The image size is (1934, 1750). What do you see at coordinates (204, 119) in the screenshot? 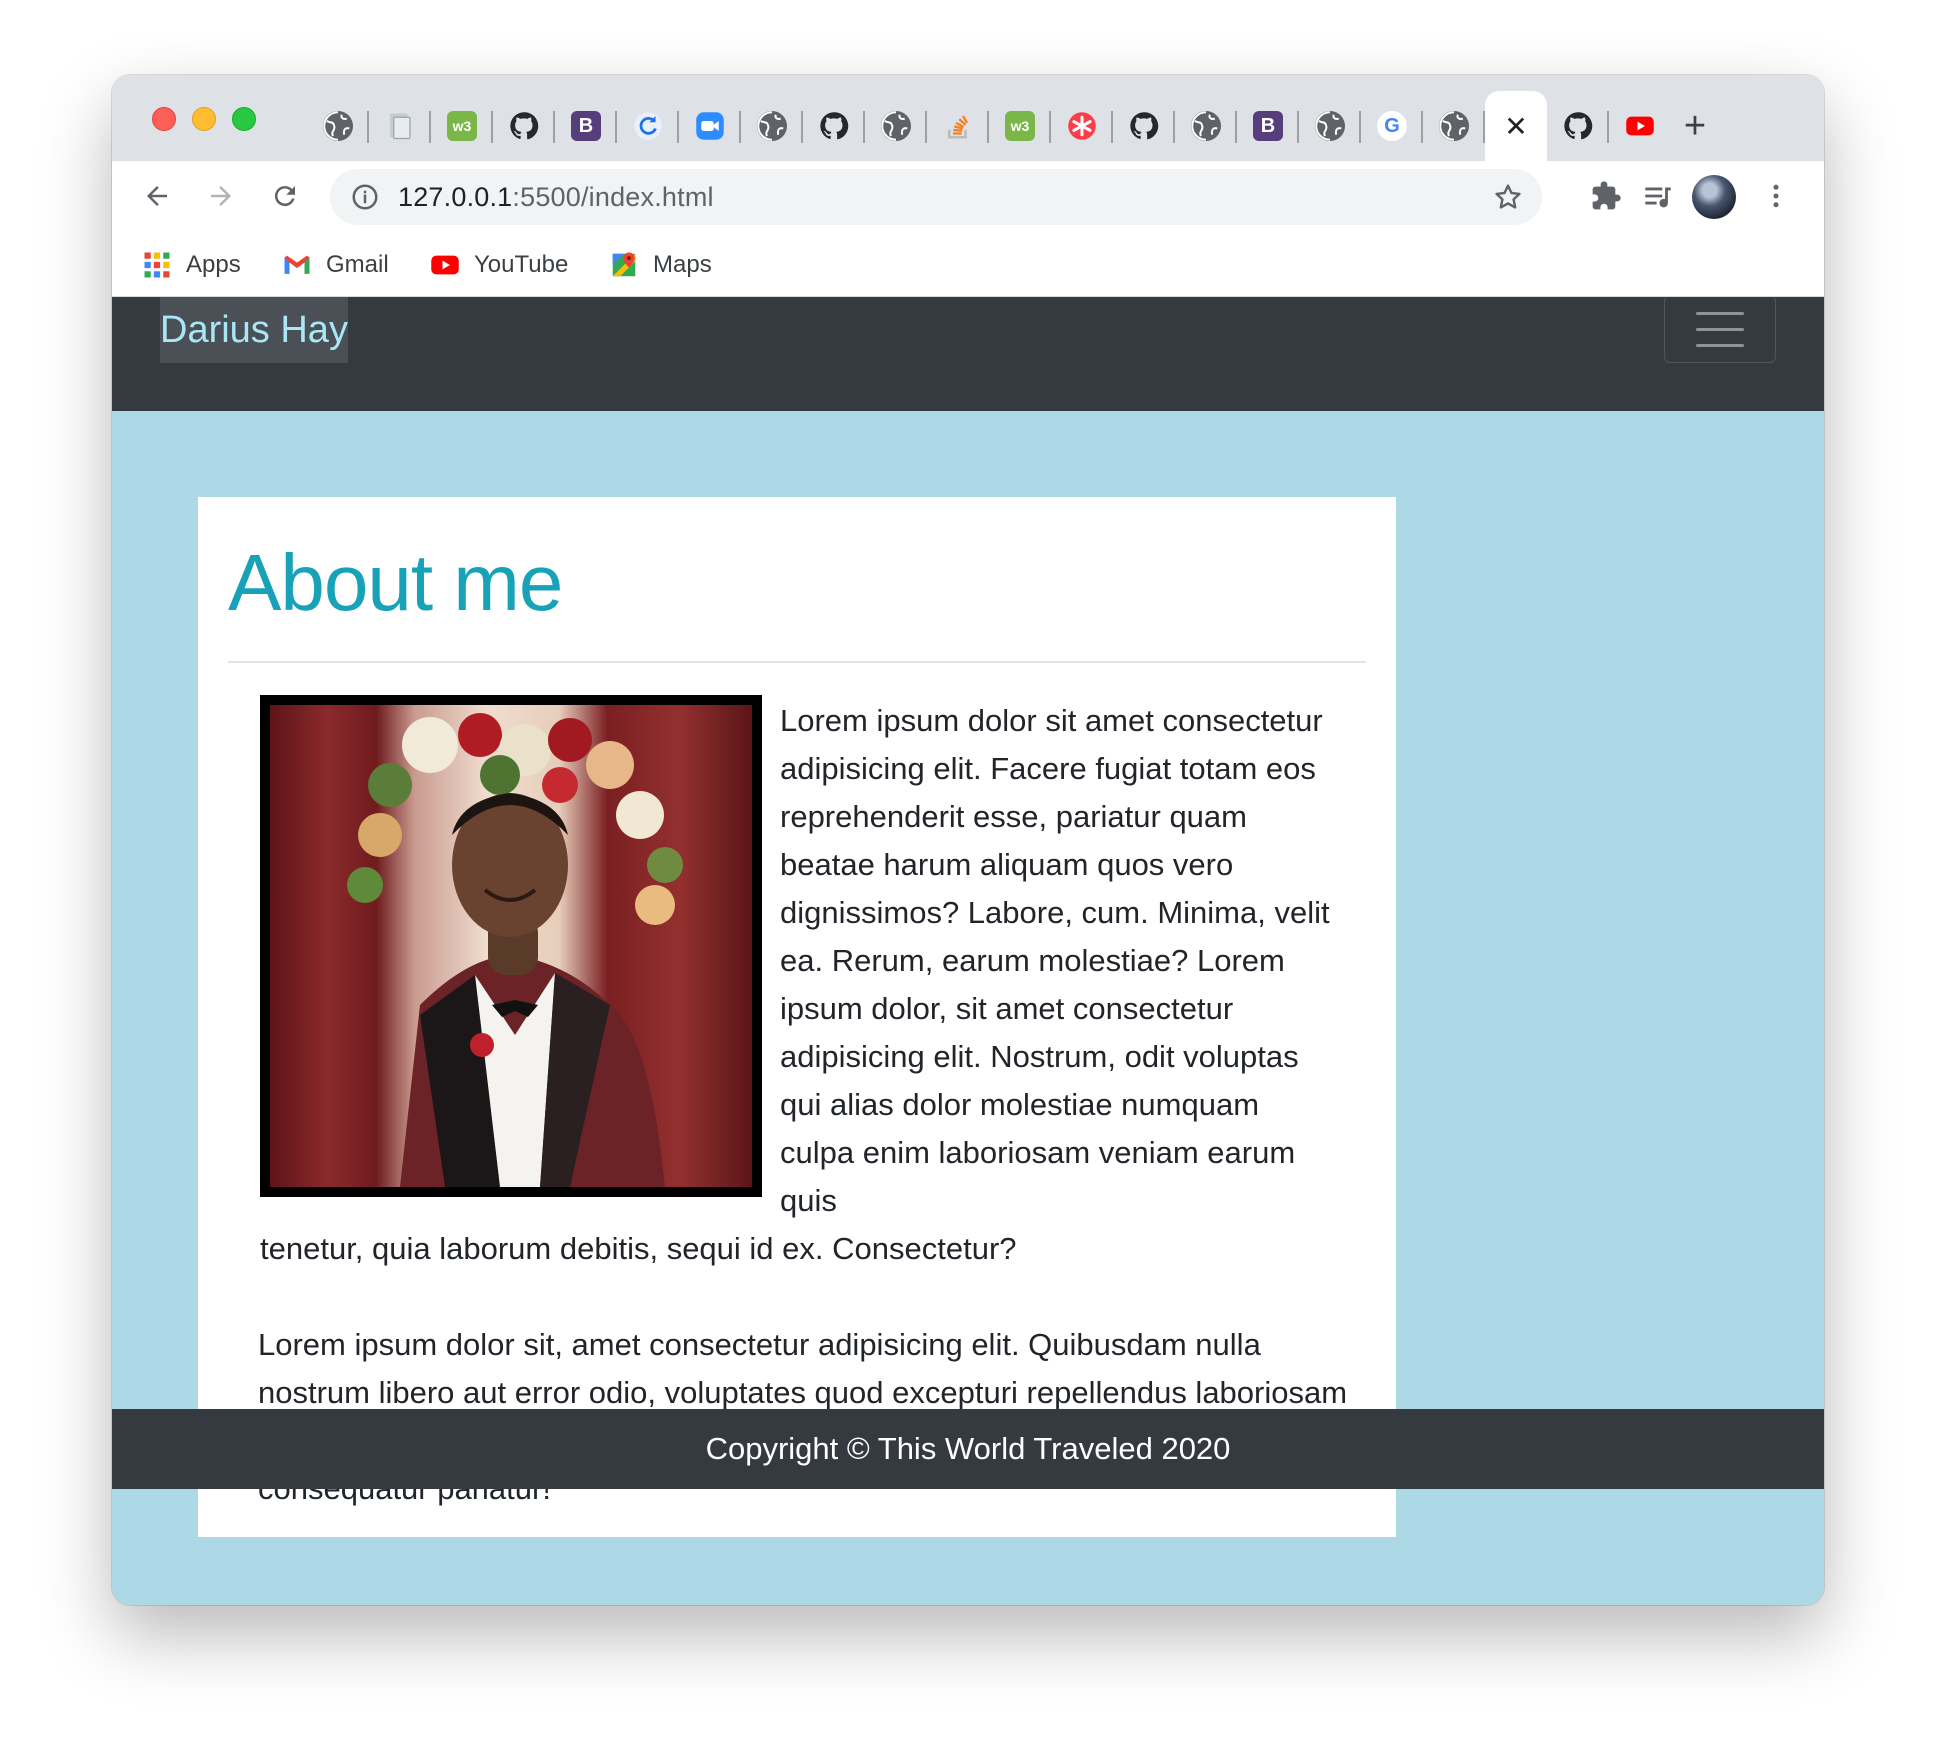
I see `minimize-window-button` at bounding box center [204, 119].